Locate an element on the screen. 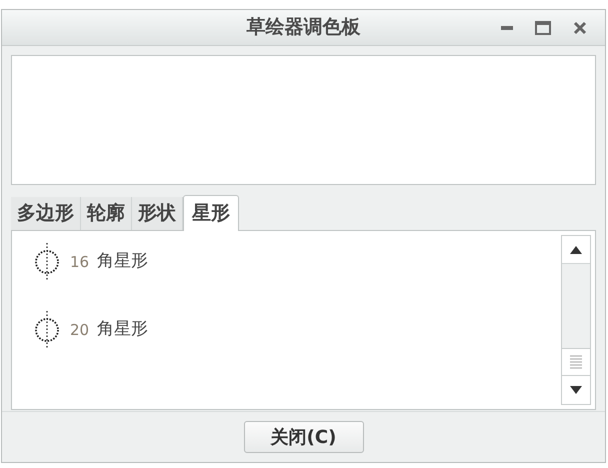 The height and width of the screenshot is (468, 608). tab: 星形 is located at coordinates (211, 213).